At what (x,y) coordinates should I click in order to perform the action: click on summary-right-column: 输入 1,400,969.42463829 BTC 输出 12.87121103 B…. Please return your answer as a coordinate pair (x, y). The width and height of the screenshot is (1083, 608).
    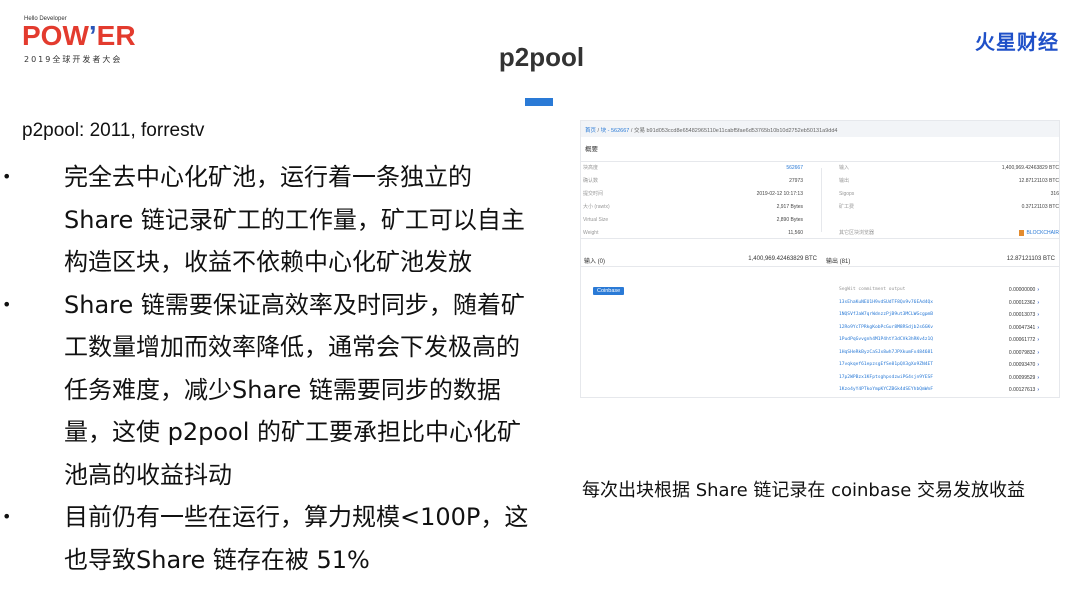
    Looking at the image, I should click on (949, 201).